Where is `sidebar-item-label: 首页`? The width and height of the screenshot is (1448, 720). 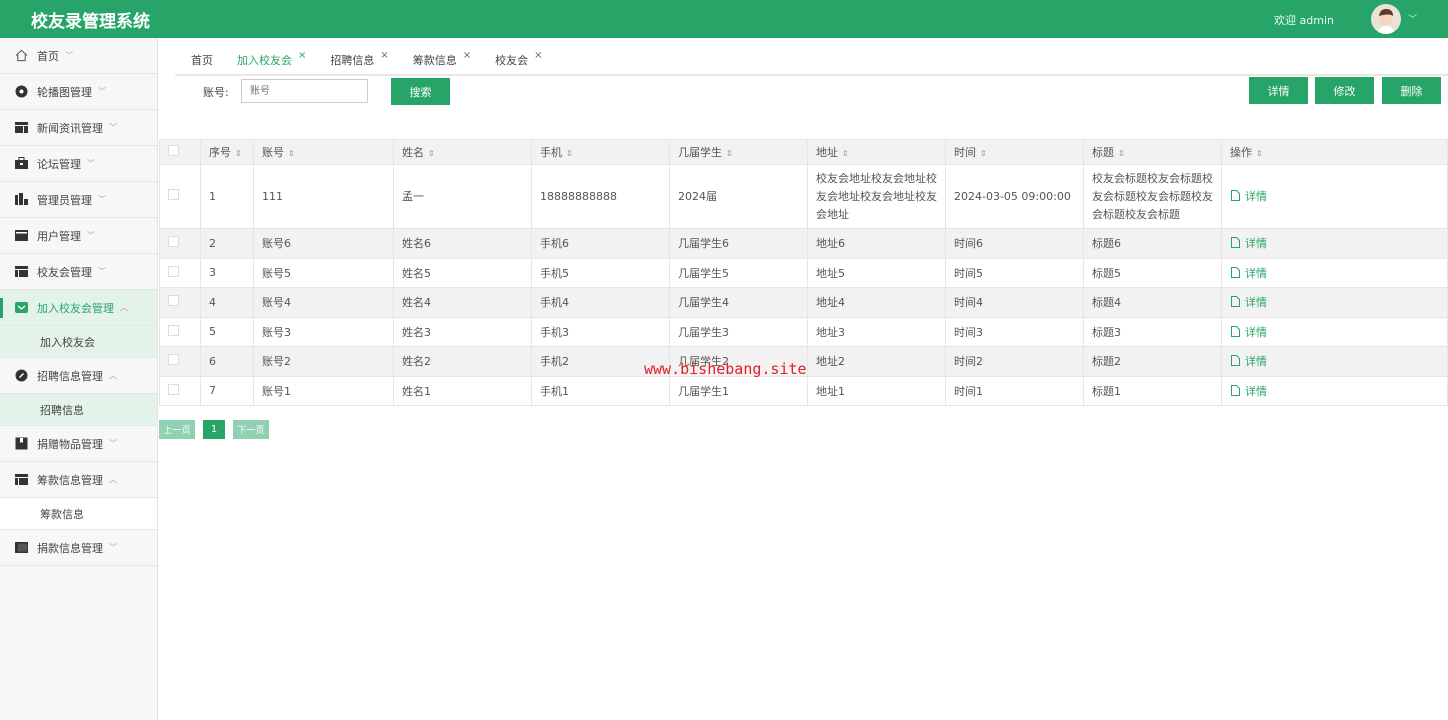 sidebar-item-label: 首页 is located at coordinates (48, 56).